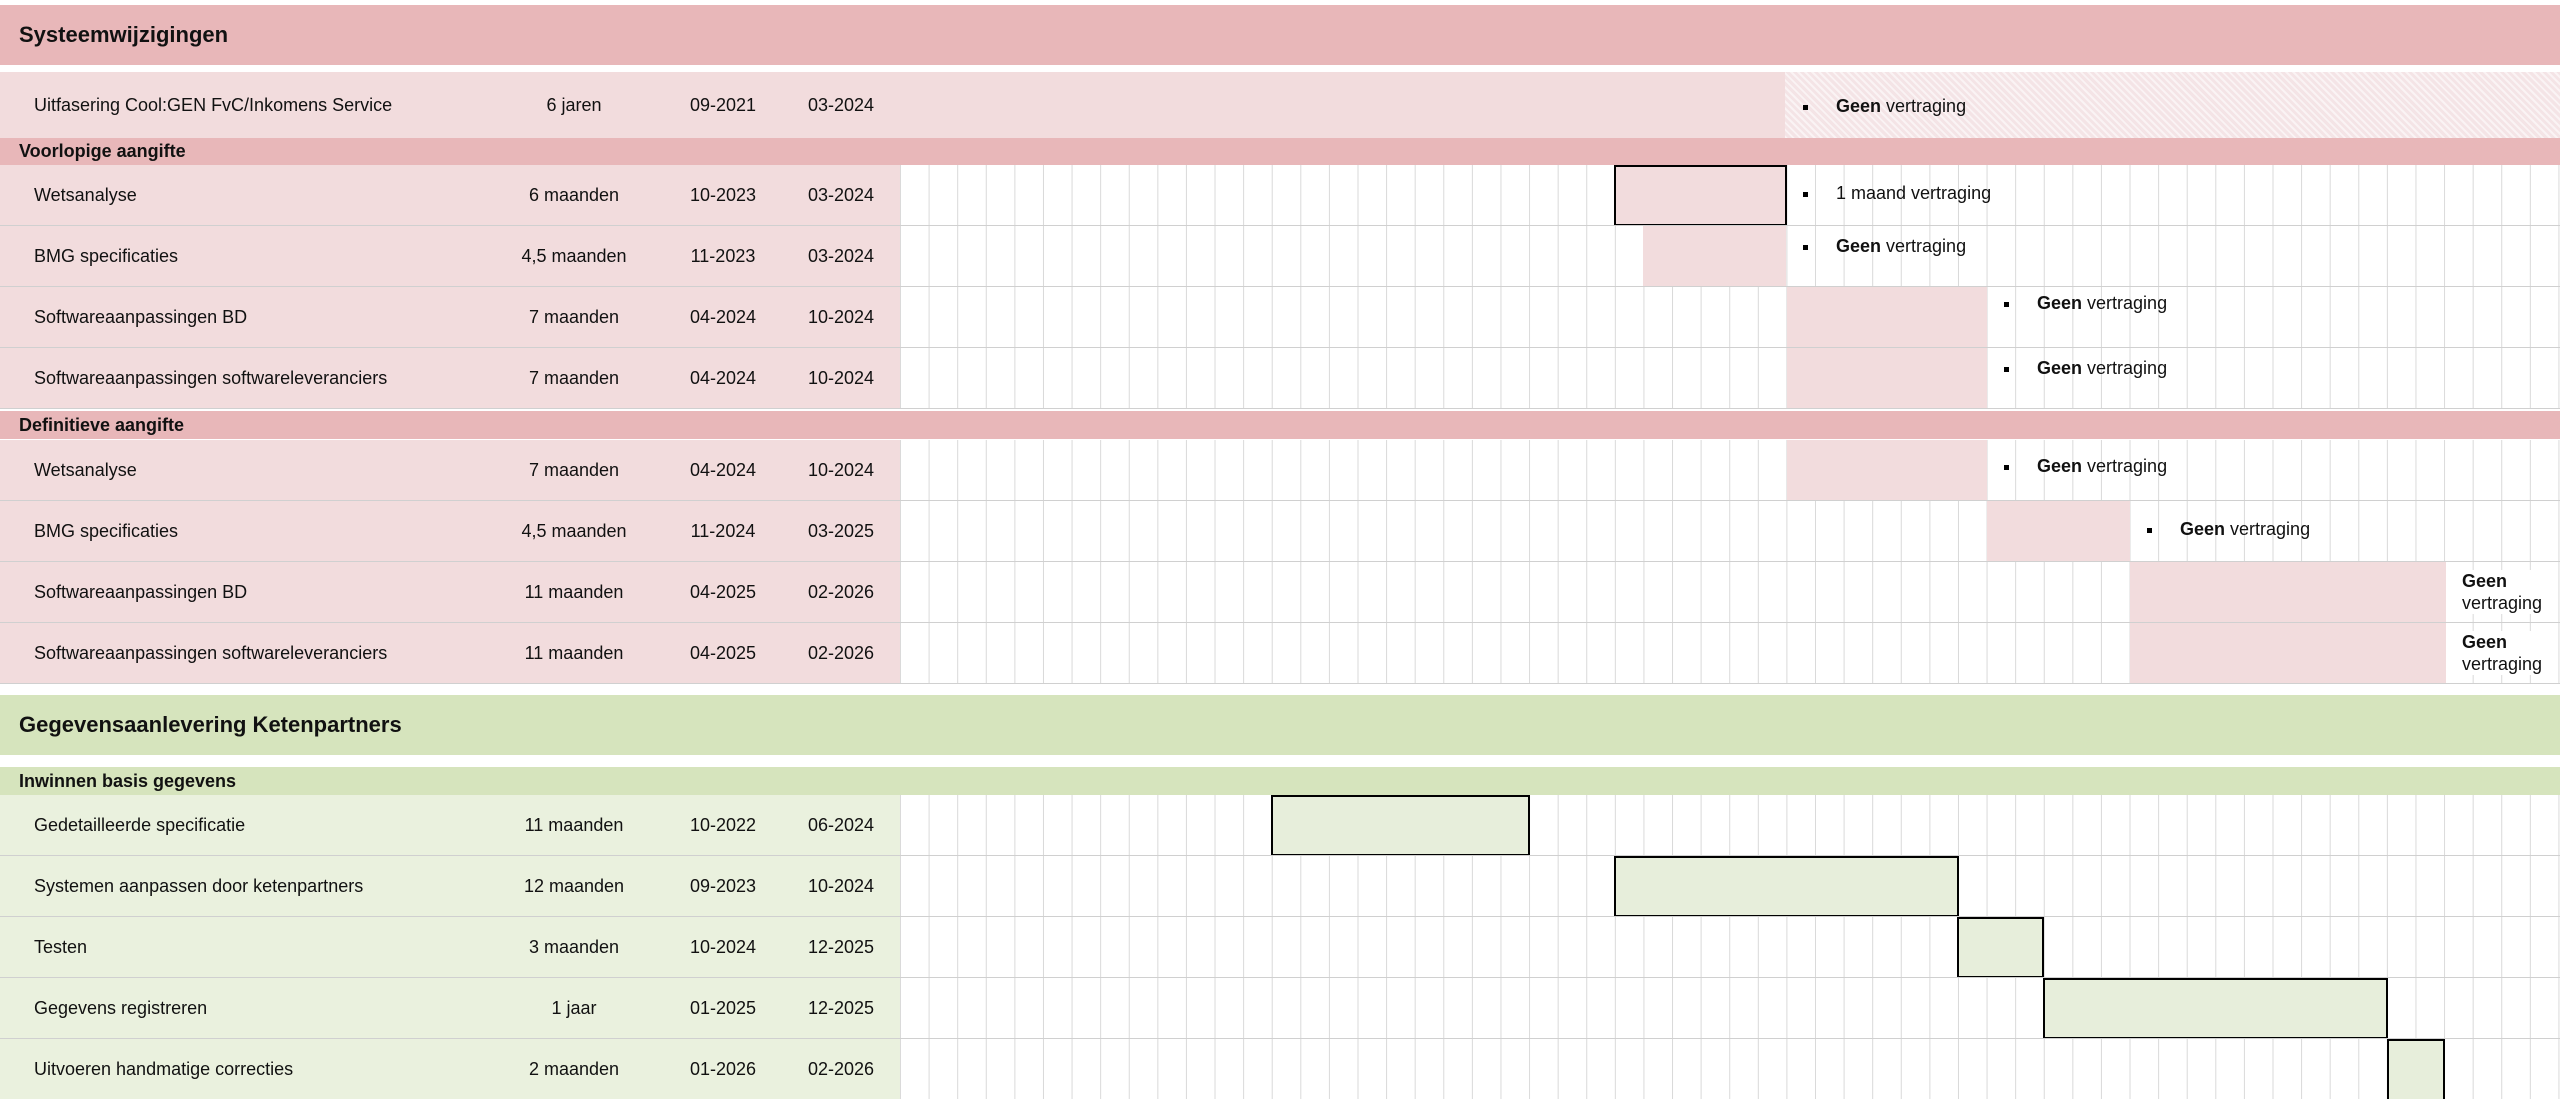 The image size is (2560, 1099). I want to click on task-duration: 6 jaren, so click(574, 104).